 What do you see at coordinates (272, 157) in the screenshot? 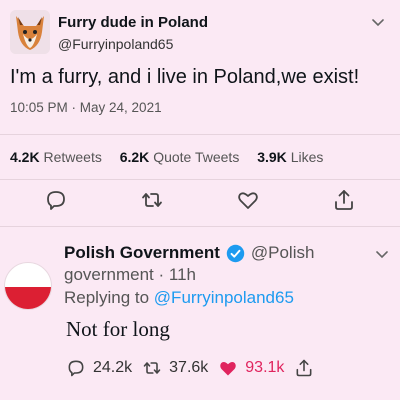
I see `likes-count: 3.9K` at bounding box center [272, 157].